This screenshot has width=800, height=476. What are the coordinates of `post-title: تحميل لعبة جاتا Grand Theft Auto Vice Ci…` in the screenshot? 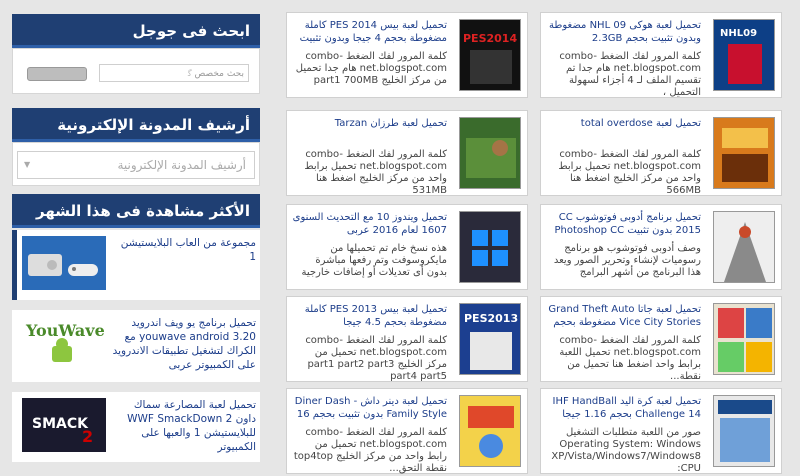 It's located at (623, 316).